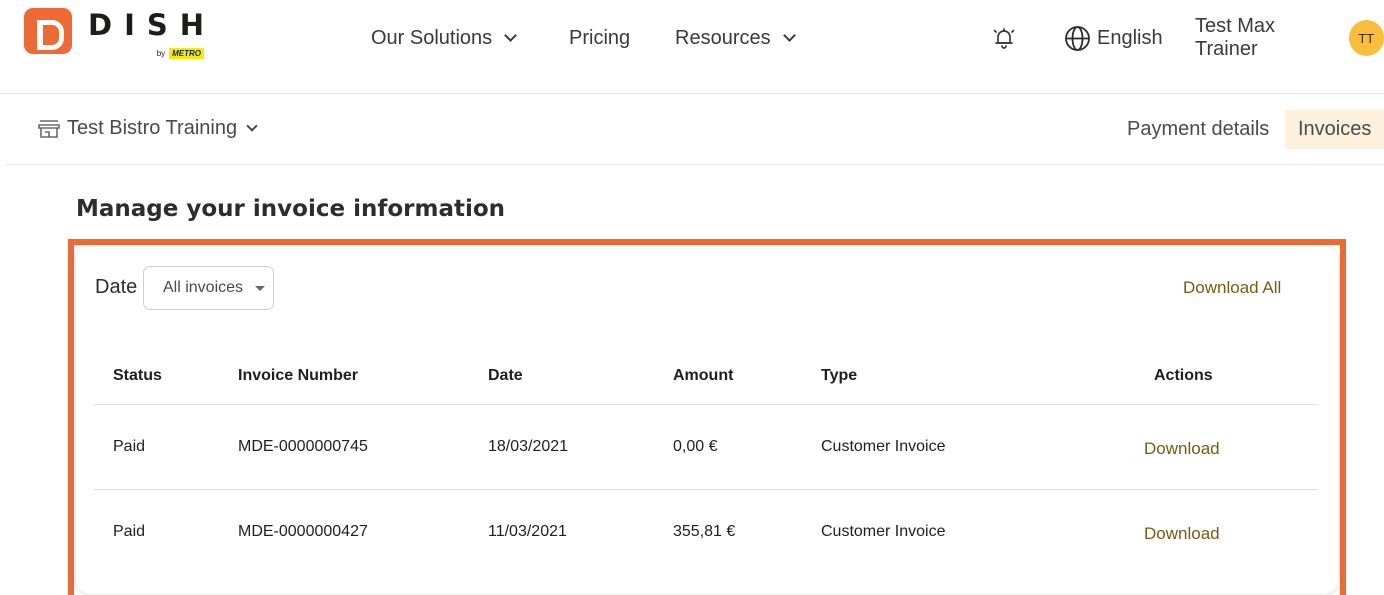 Image resolution: width=1384 pixels, height=595 pixels. Describe the element at coordinates (48, 31) in the screenshot. I see `dish-logo-icon` at that location.